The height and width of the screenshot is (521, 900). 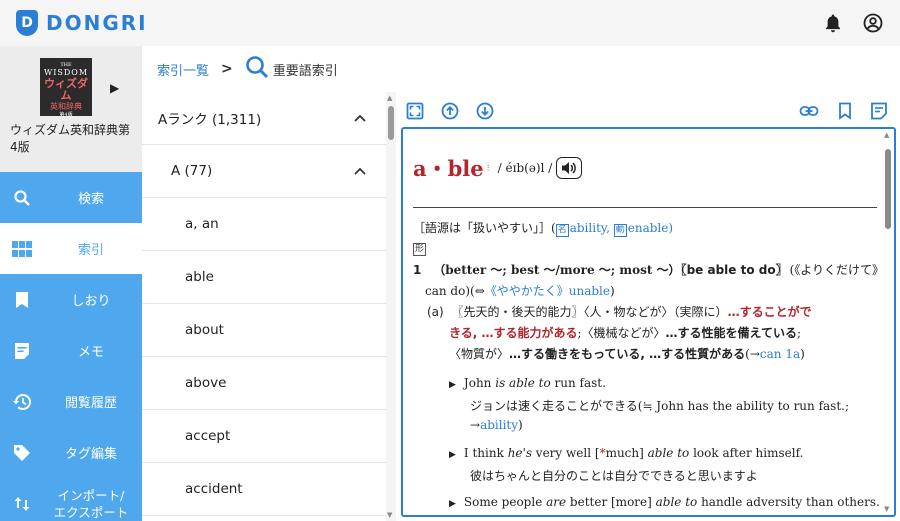 I want to click on stress-mark: ⋮, so click(x=488, y=167).